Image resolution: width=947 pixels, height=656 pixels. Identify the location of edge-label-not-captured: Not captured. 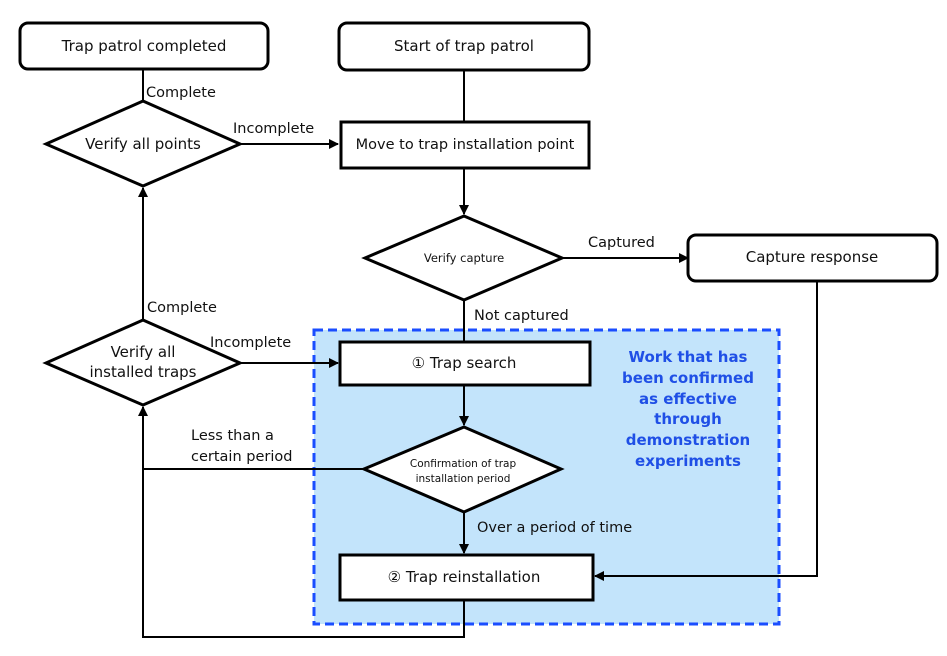
(521, 316).